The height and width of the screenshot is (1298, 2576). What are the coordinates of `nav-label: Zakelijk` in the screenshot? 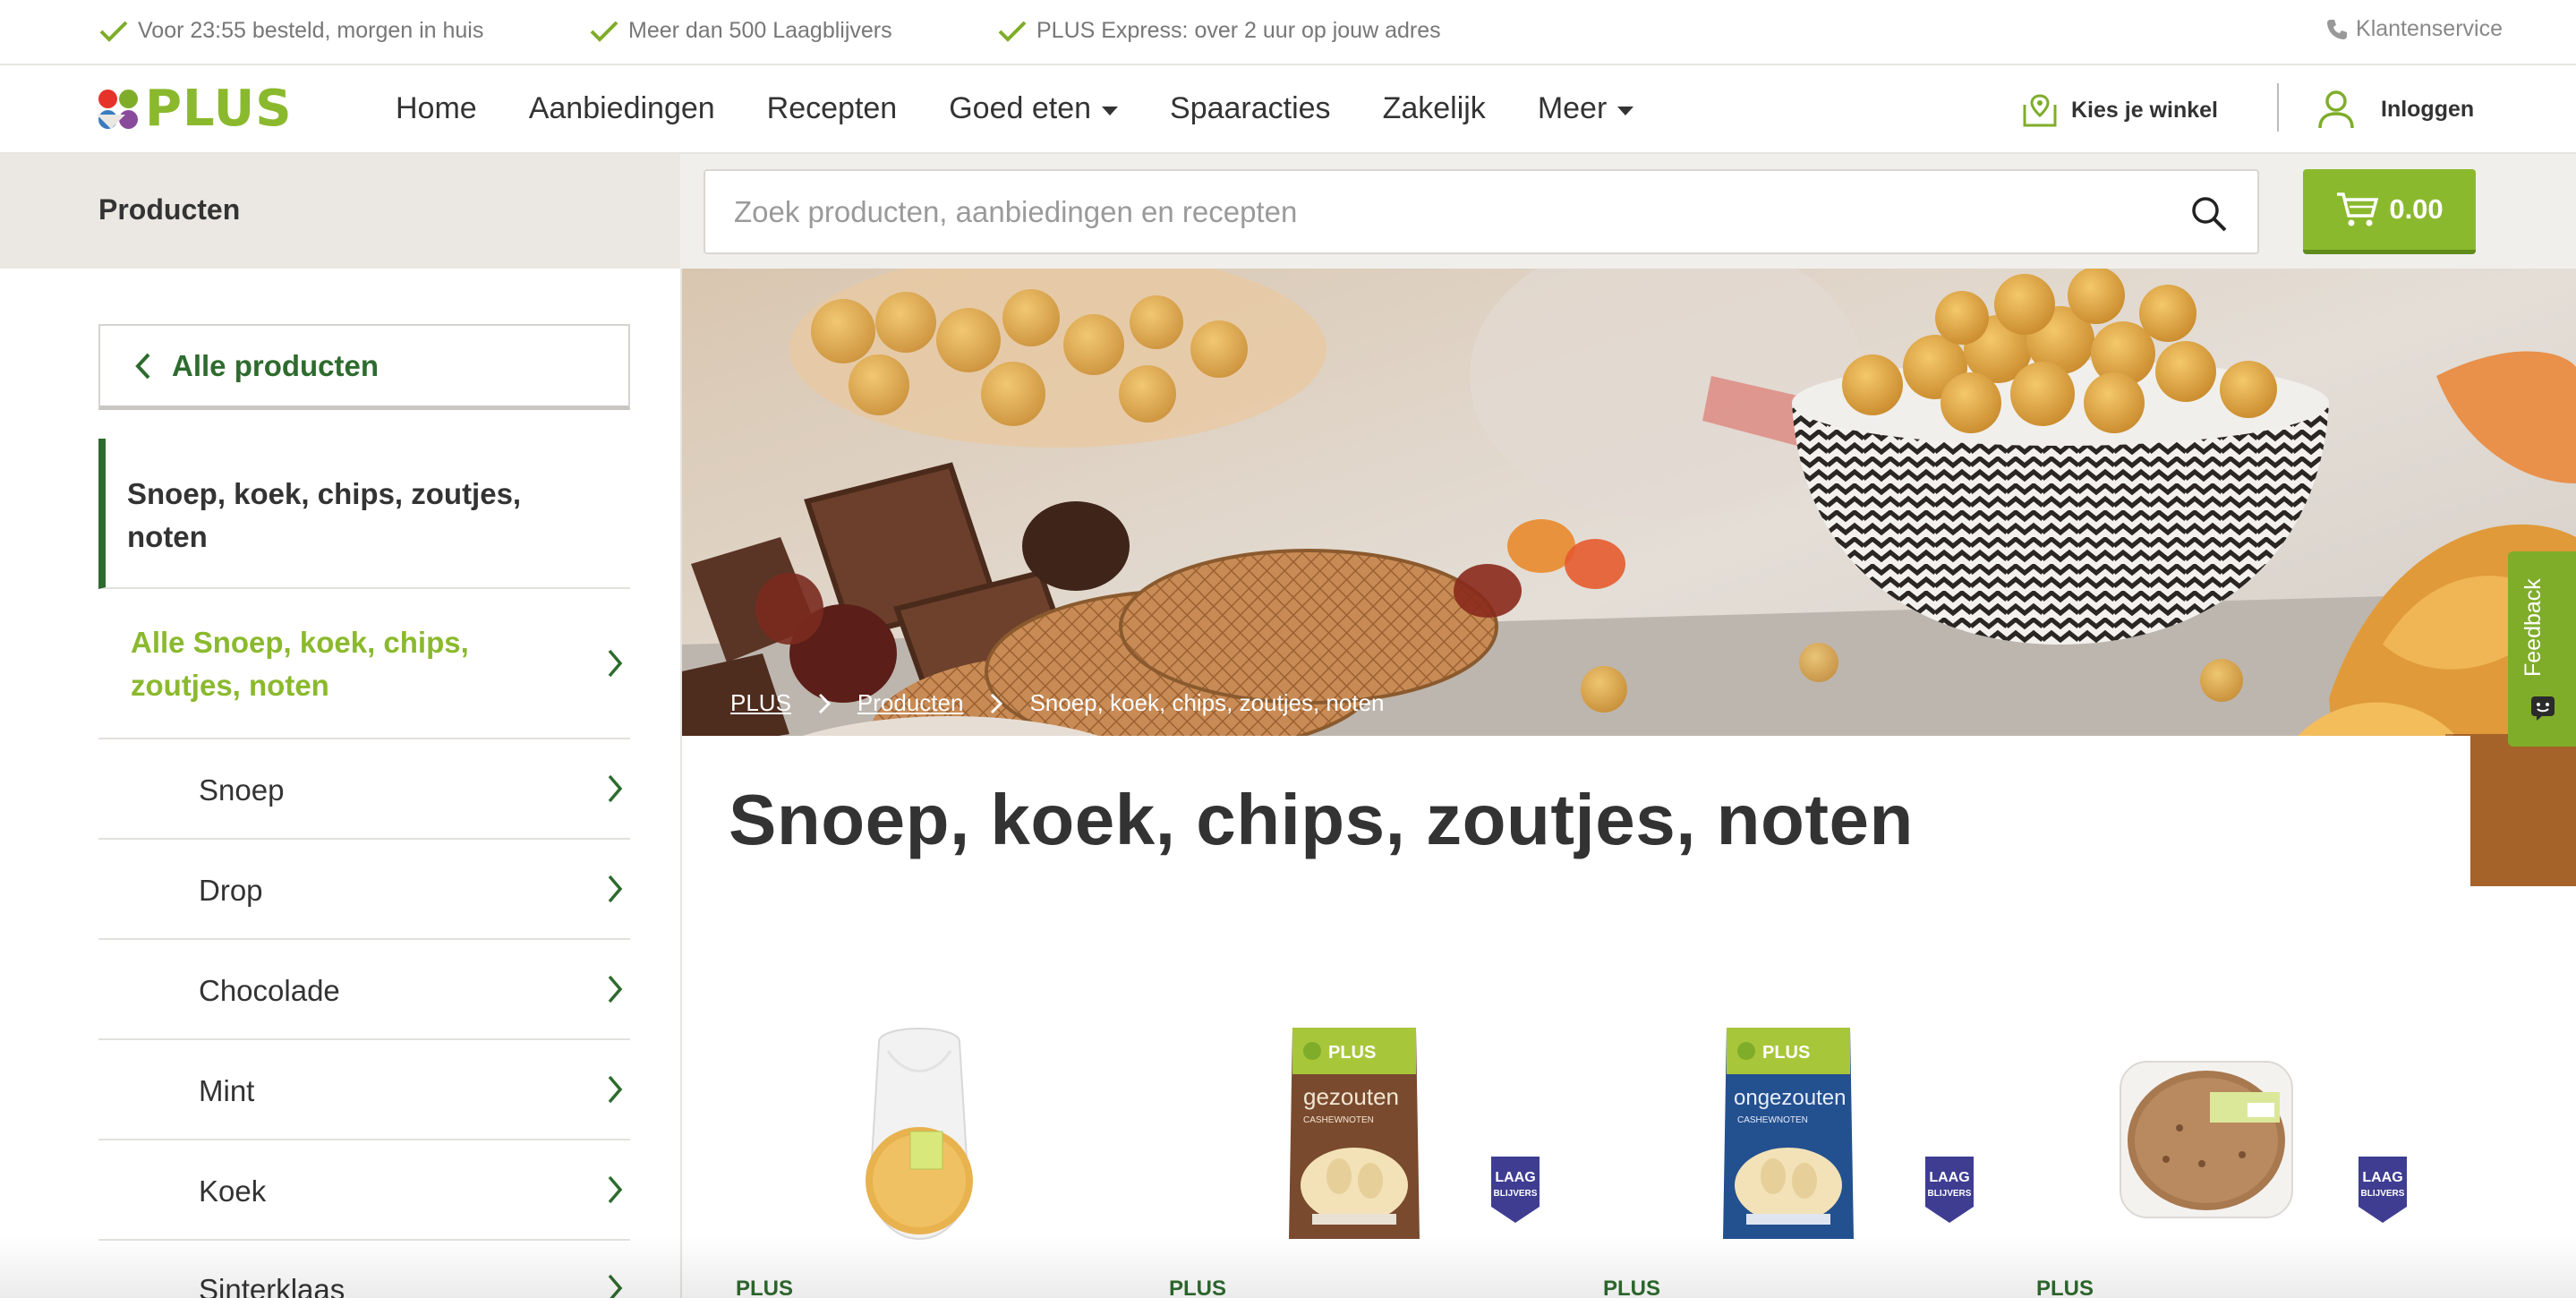 It's located at (1434, 108).